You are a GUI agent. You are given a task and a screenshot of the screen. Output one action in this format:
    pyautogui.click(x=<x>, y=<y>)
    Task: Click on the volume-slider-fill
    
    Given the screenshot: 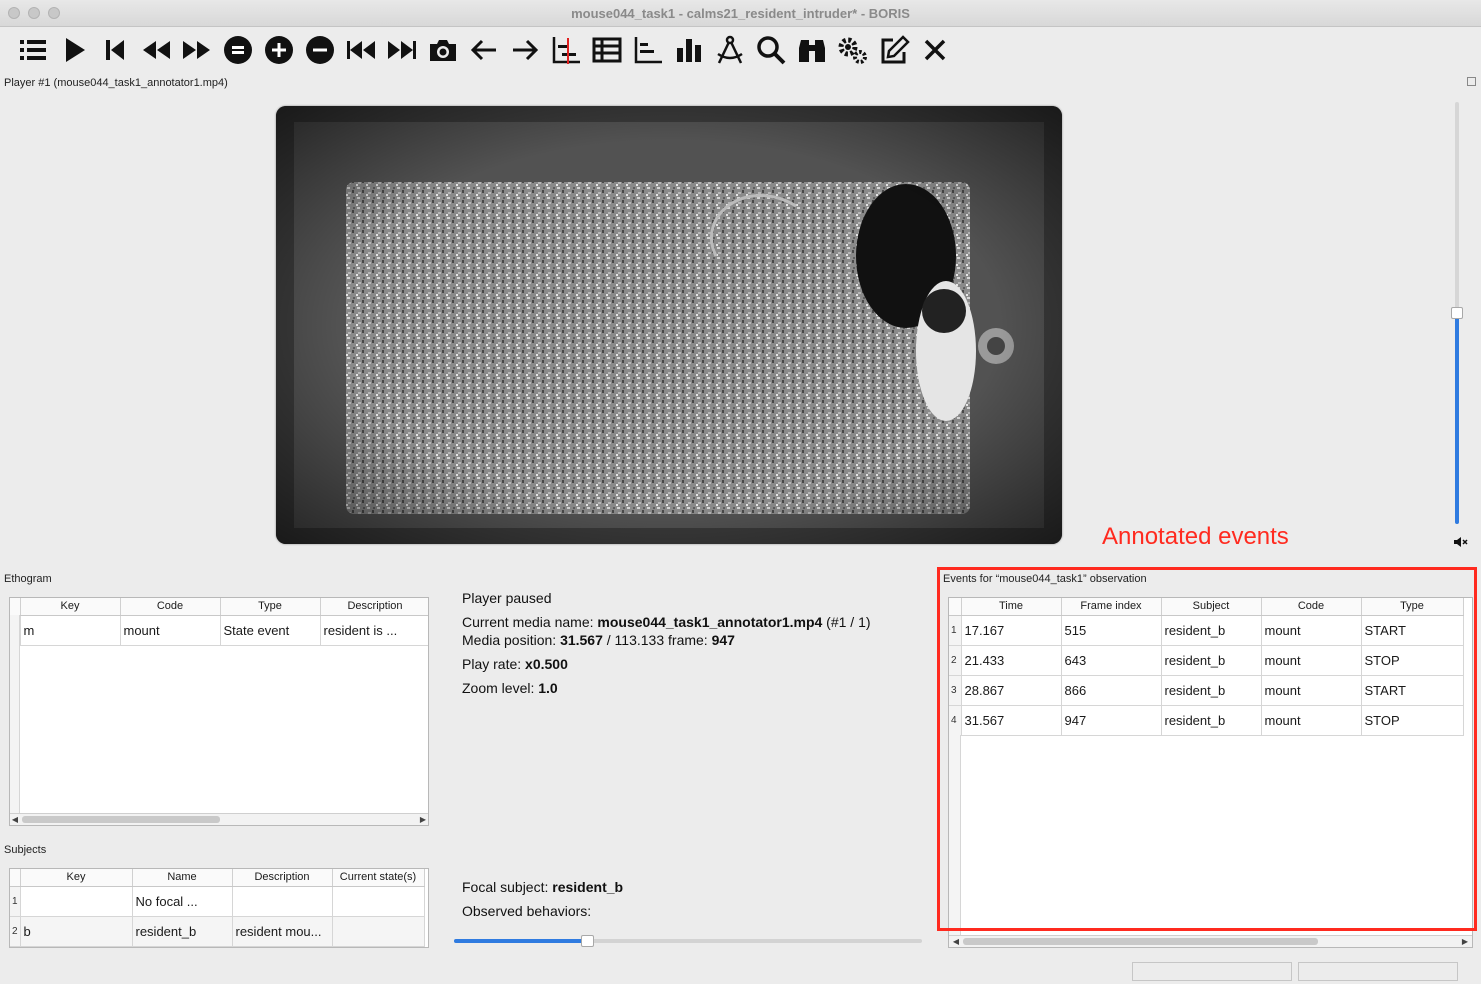 What is the action you would take?
    pyautogui.click(x=1457, y=418)
    